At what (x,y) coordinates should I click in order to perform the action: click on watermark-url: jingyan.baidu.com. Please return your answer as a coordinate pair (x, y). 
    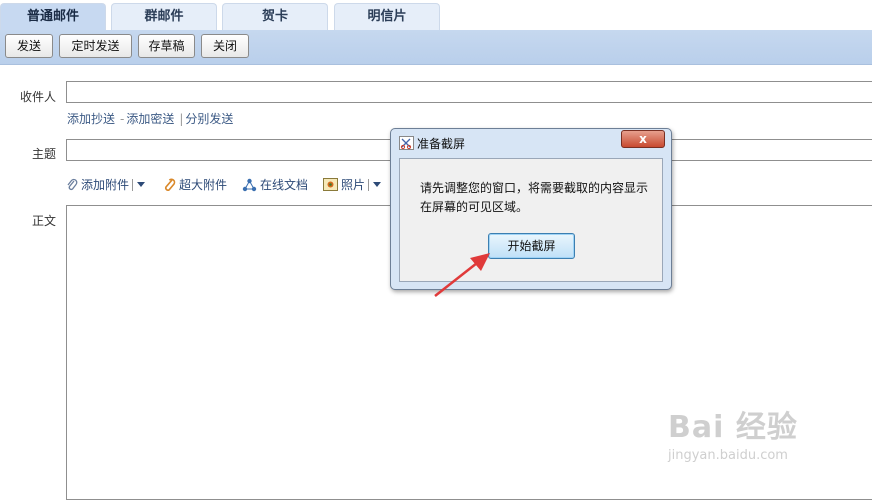
    Looking at the image, I should click on (728, 455).